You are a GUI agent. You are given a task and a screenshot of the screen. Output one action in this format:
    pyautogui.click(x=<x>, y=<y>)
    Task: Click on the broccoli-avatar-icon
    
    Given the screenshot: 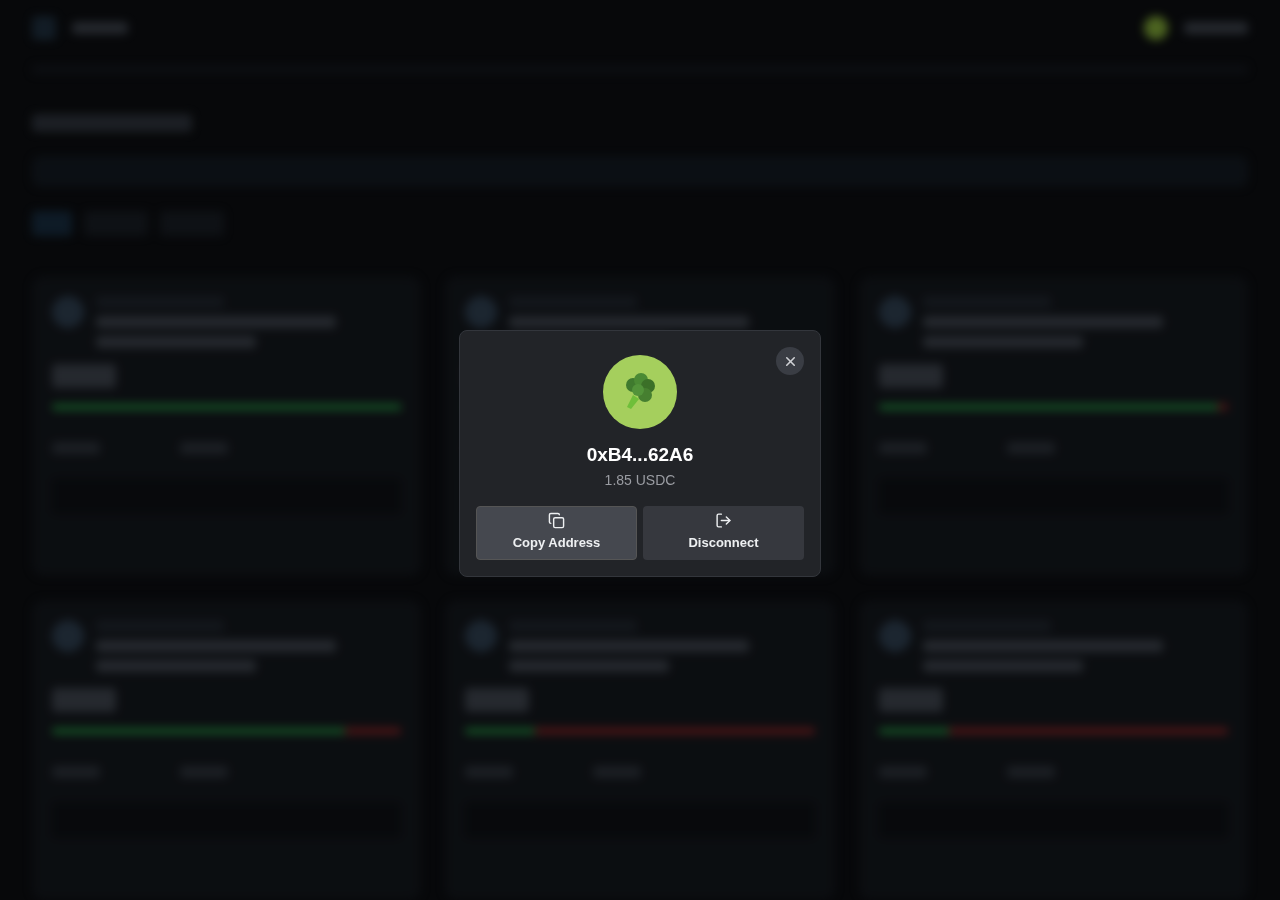 What is the action you would take?
    pyautogui.click(x=640, y=392)
    